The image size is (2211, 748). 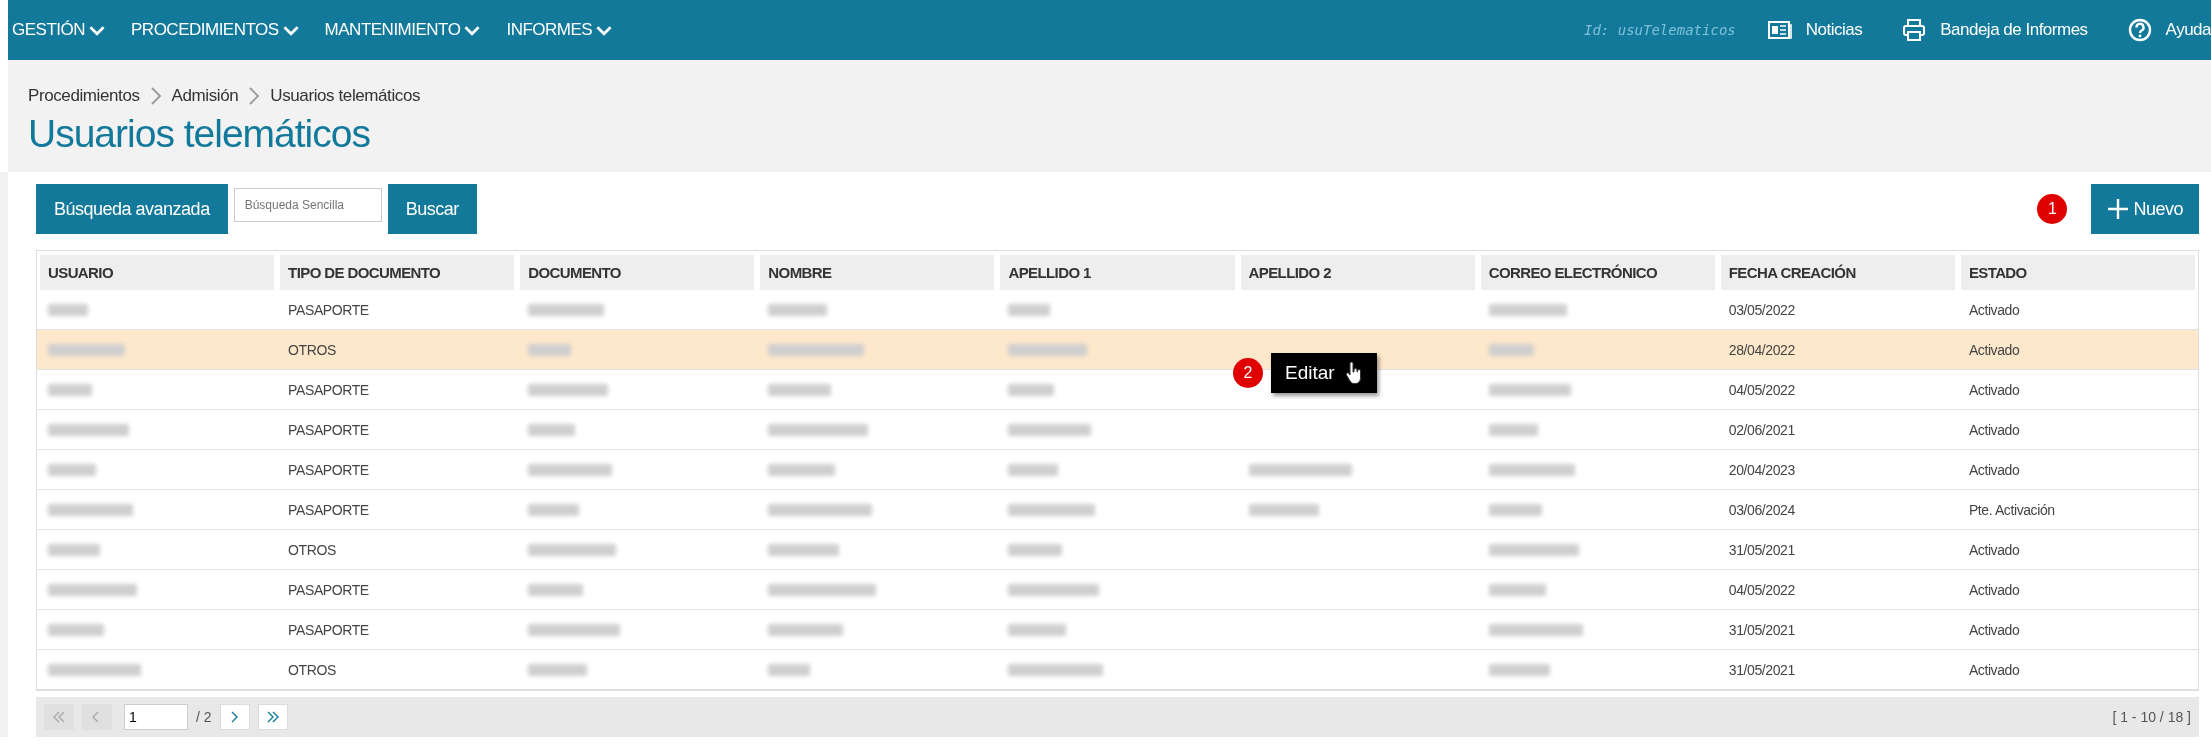 What do you see at coordinates (2139, 30) in the screenshot?
I see `help-icon` at bounding box center [2139, 30].